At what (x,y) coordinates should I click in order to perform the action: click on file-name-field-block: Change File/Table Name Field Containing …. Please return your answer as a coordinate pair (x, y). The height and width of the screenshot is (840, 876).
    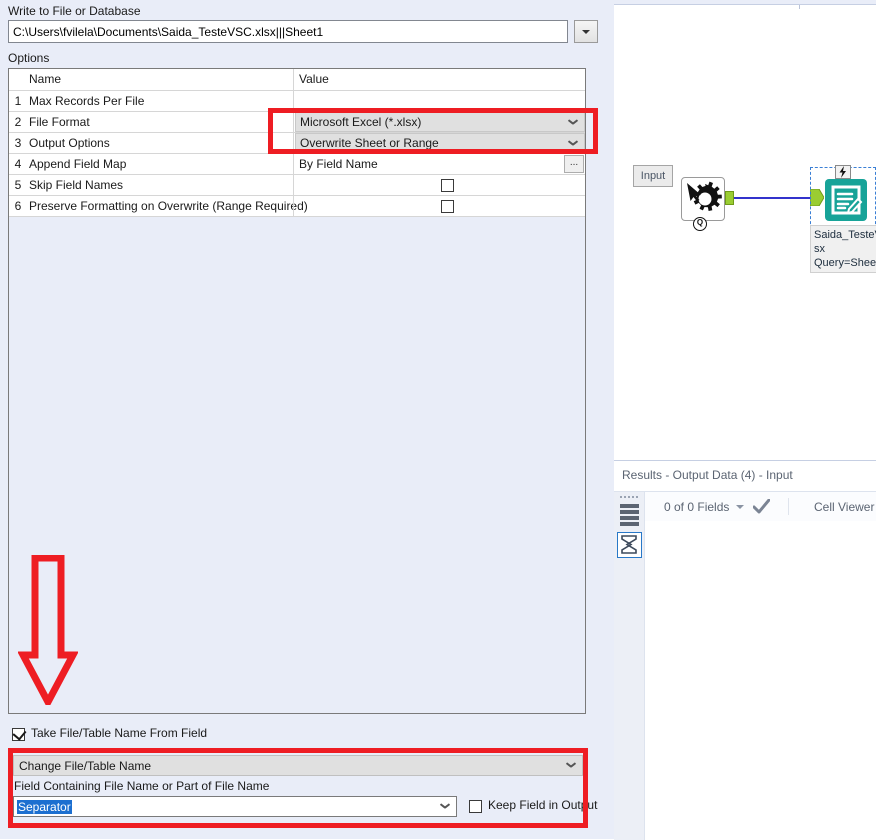
    Looking at the image, I should click on (303, 788).